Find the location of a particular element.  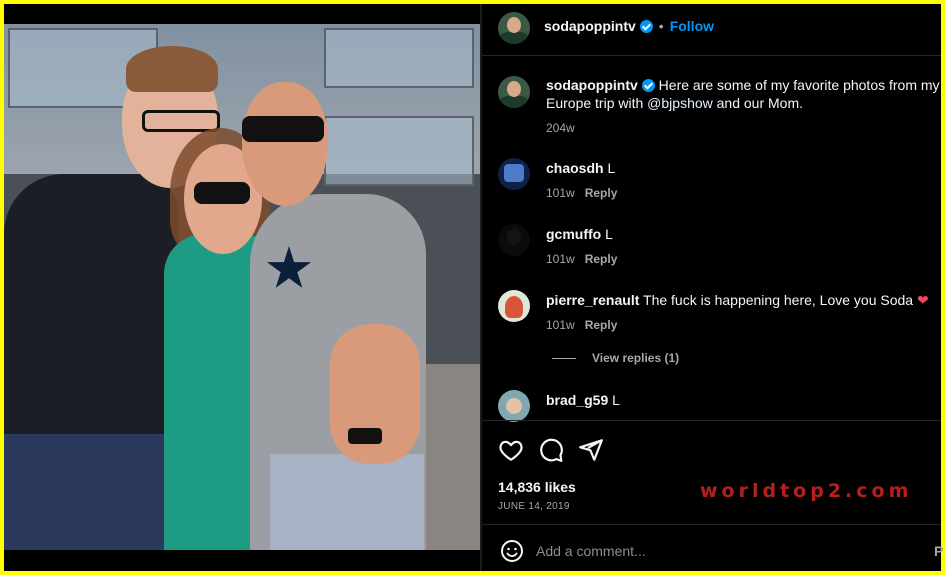

comment-text: gcmuffo L is located at coordinates (743, 234).